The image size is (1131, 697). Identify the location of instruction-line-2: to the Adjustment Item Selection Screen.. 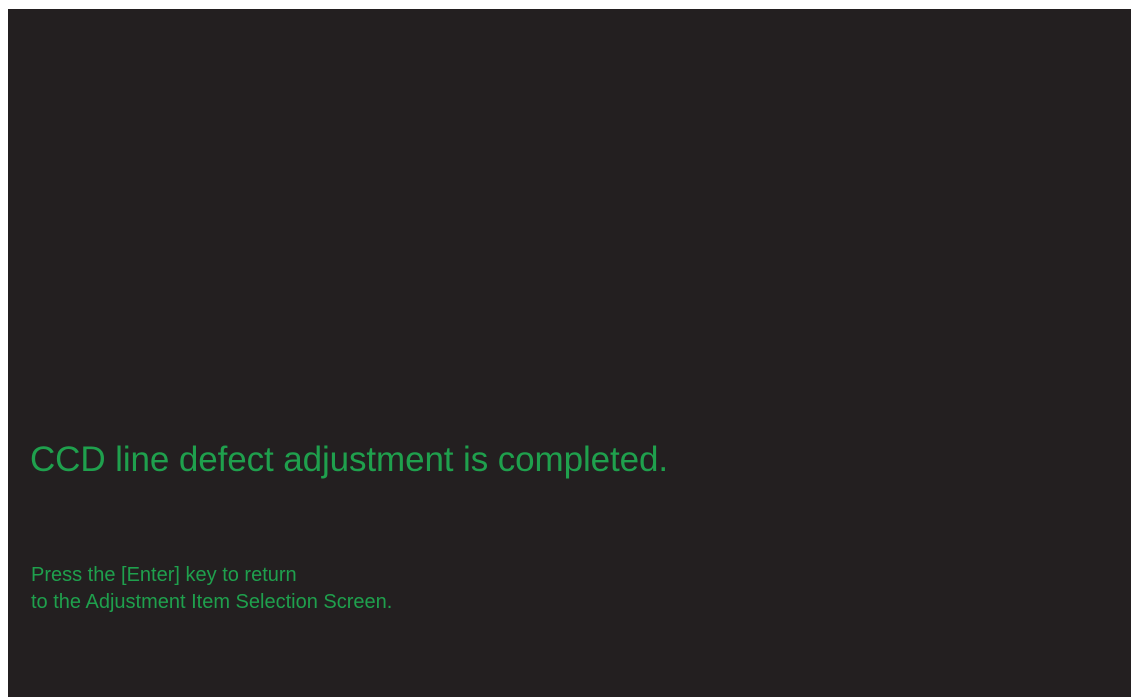
(212, 602).